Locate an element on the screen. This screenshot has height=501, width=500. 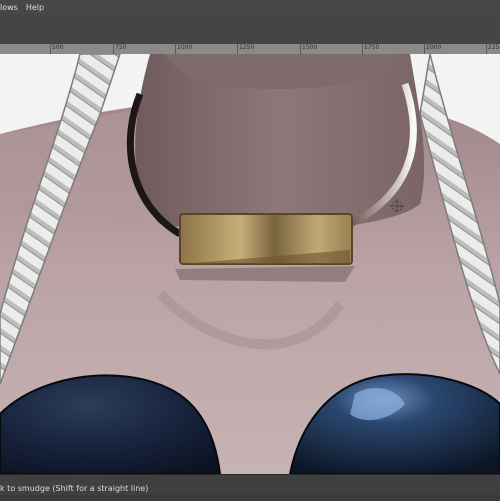
ruler-label: 500 is located at coordinates (58, 47).